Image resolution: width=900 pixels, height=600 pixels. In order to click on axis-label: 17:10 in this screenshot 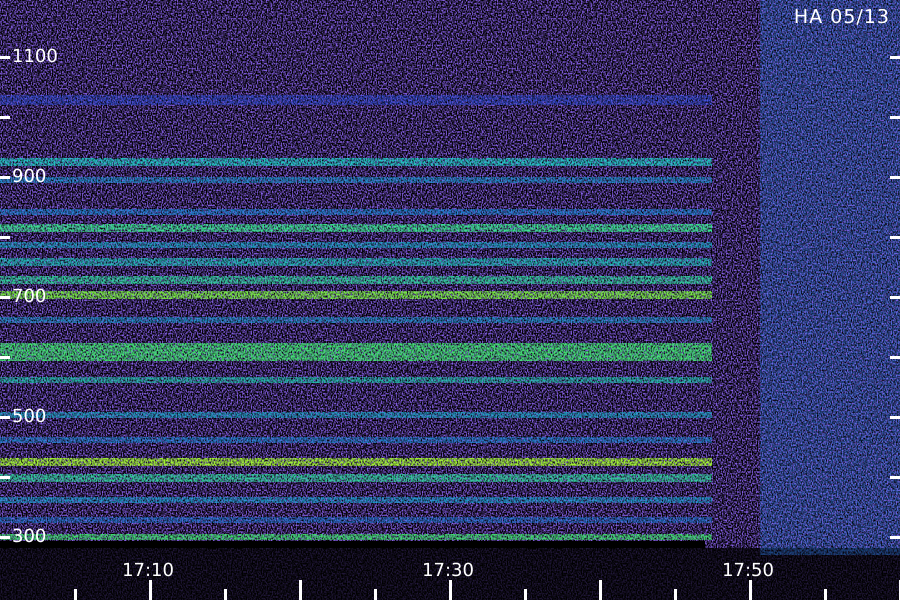, I will do `click(148, 571)`.